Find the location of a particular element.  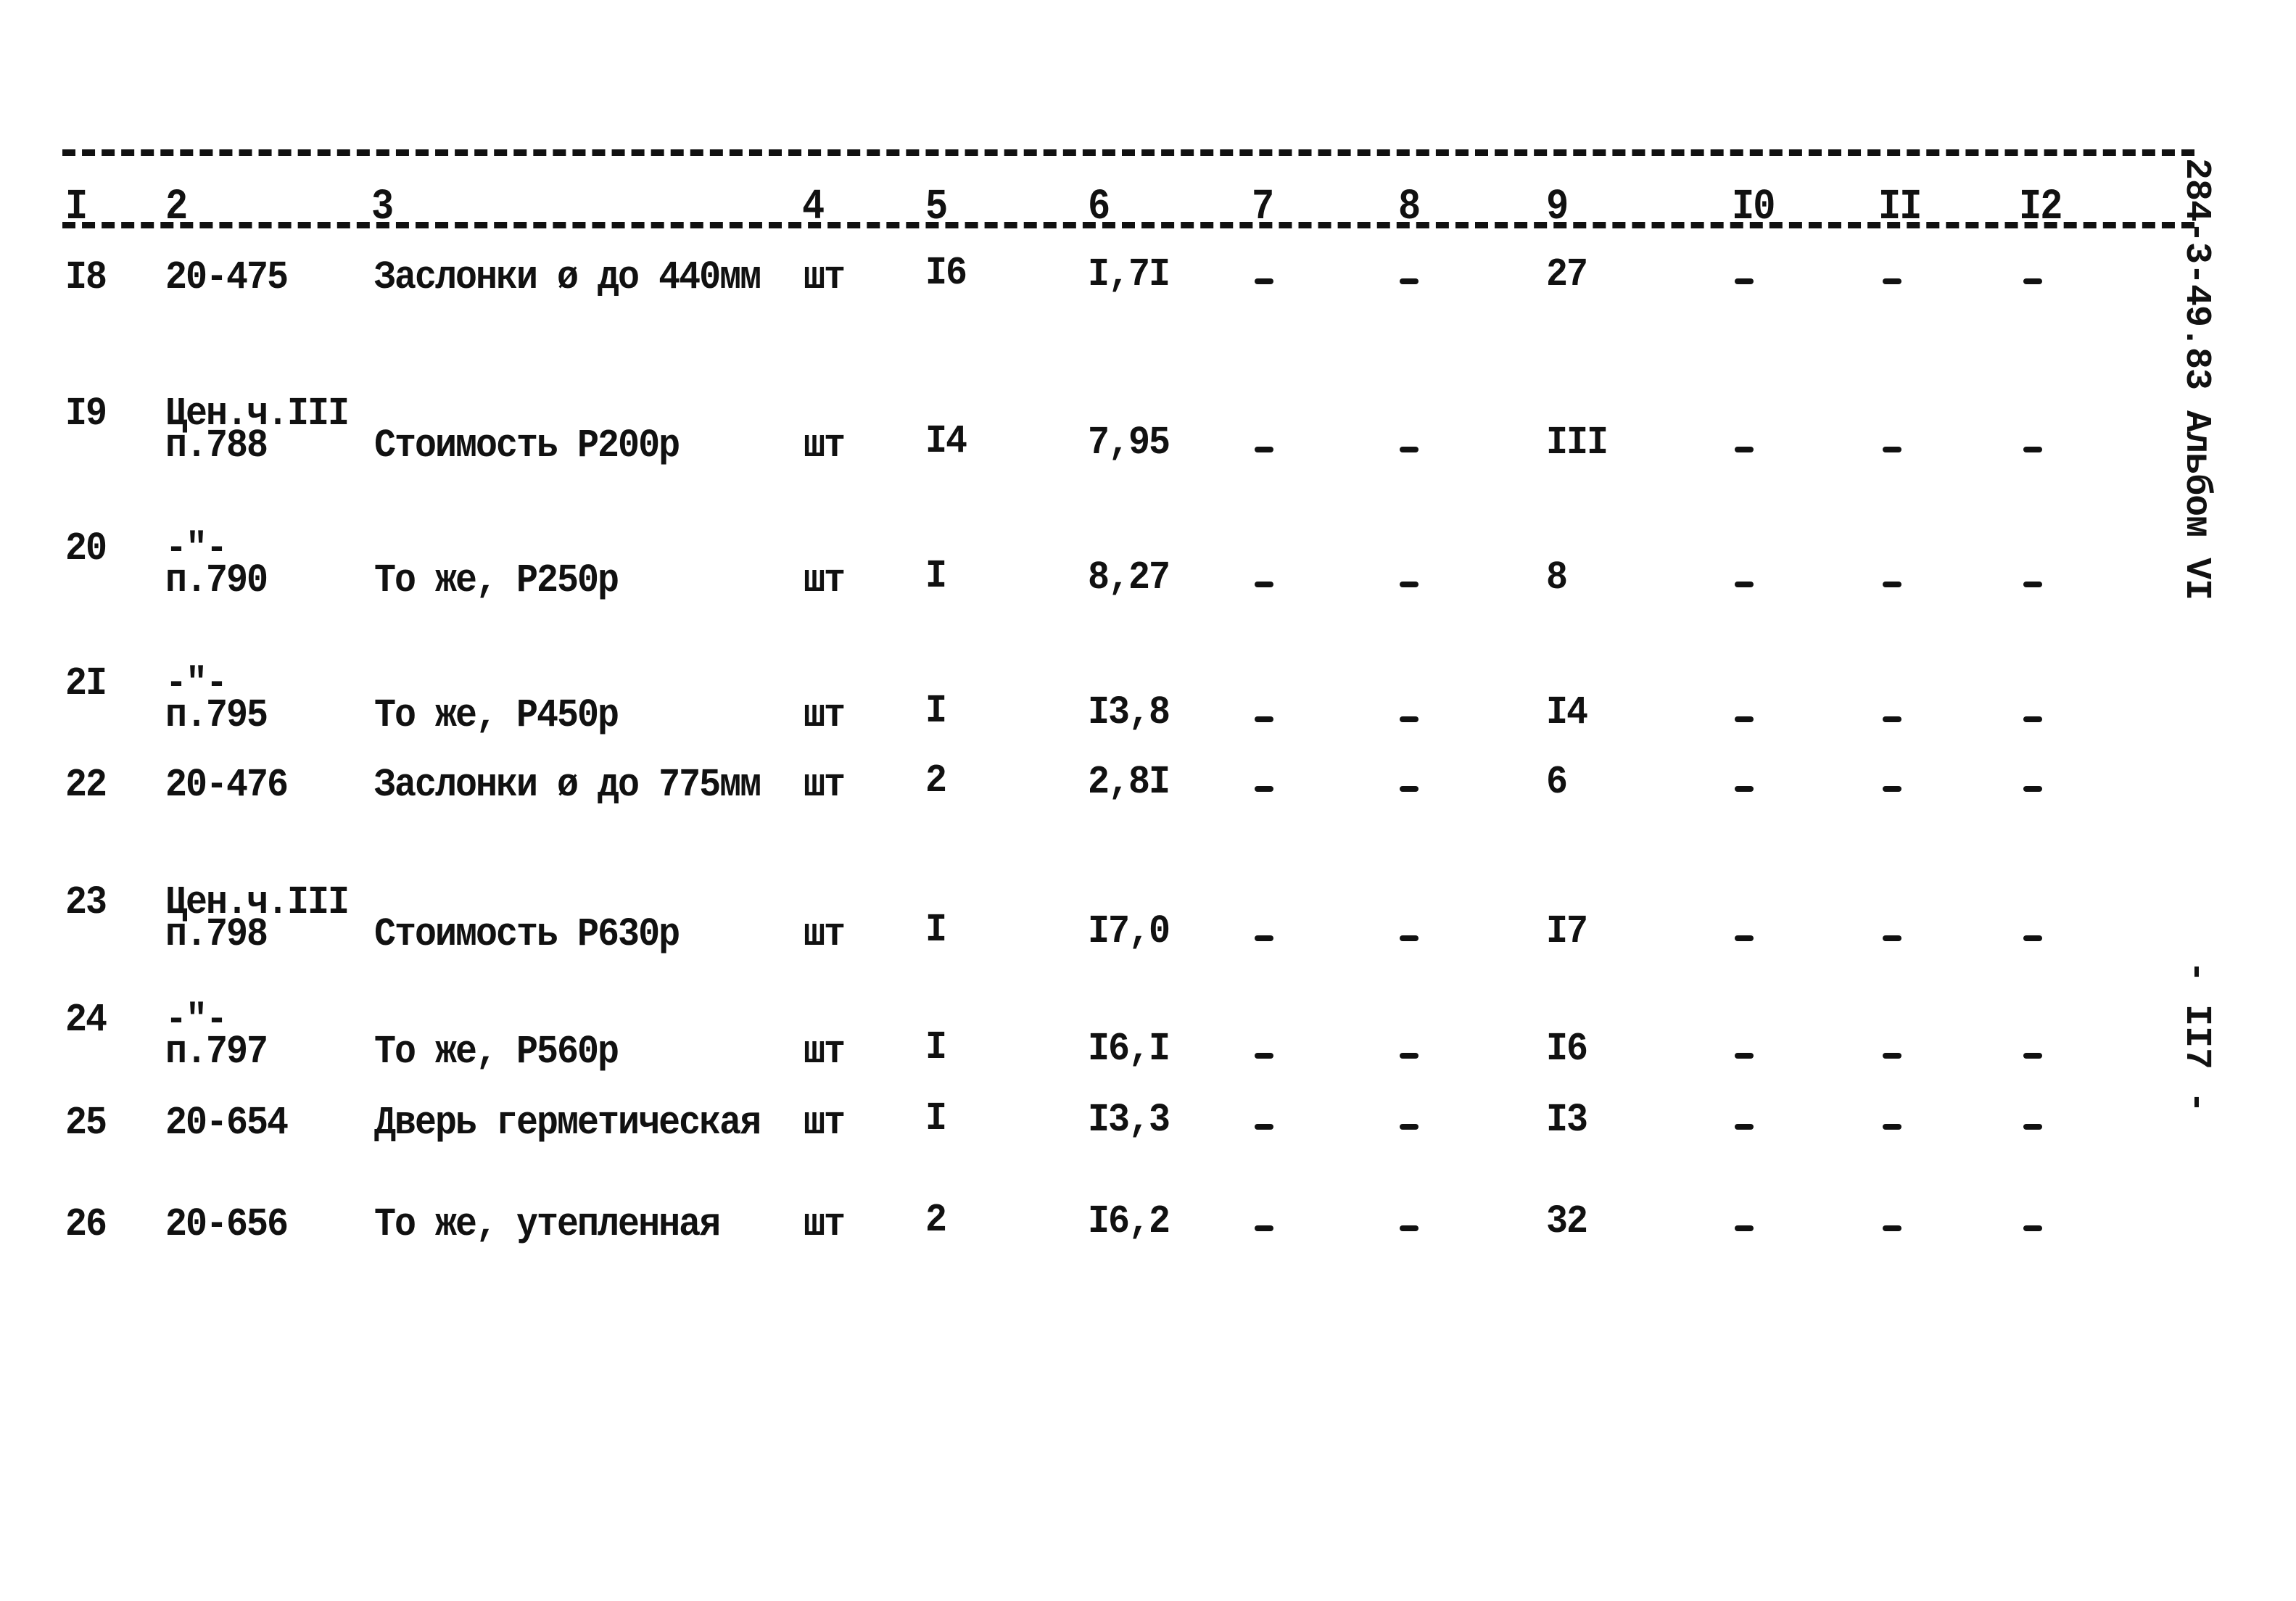

total-cost: 32 is located at coordinates (1567, 1222).